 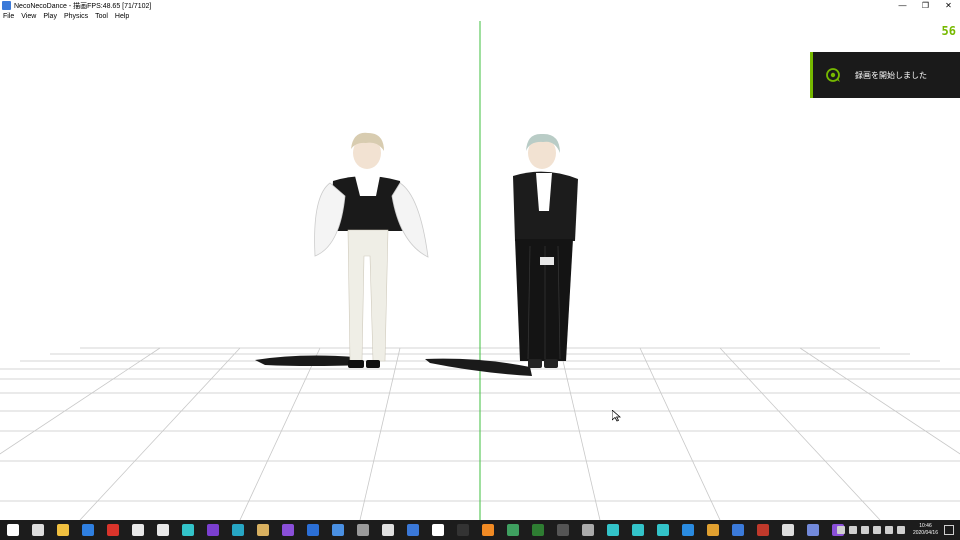 I want to click on ime-icon, so click(x=900, y=530).